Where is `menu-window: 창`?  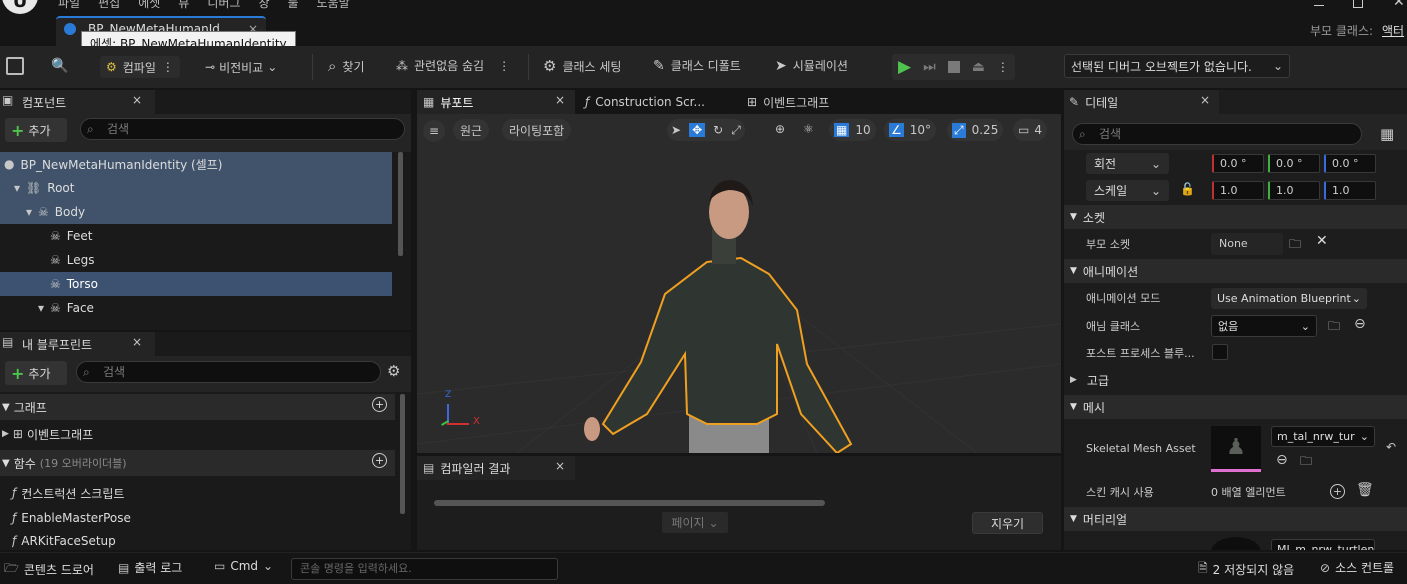 menu-window: 창 is located at coordinates (263, 5).